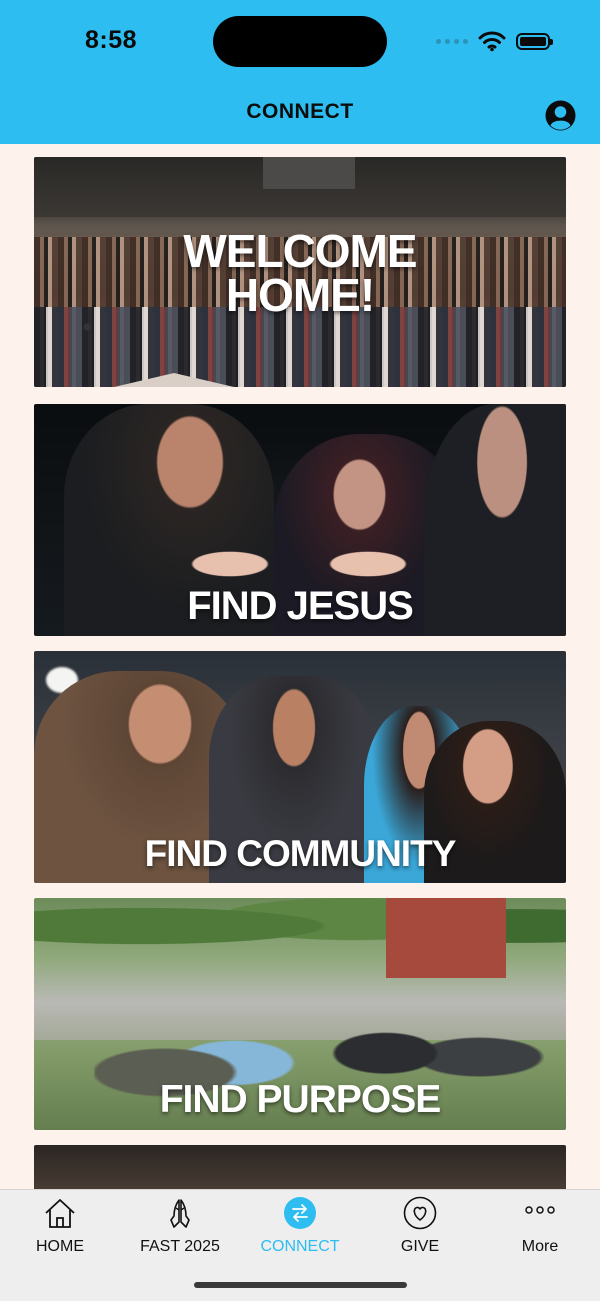  What do you see at coordinates (420, 1213) in the screenshot?
I see `heart-icon` at bounding box center [420, 1213].